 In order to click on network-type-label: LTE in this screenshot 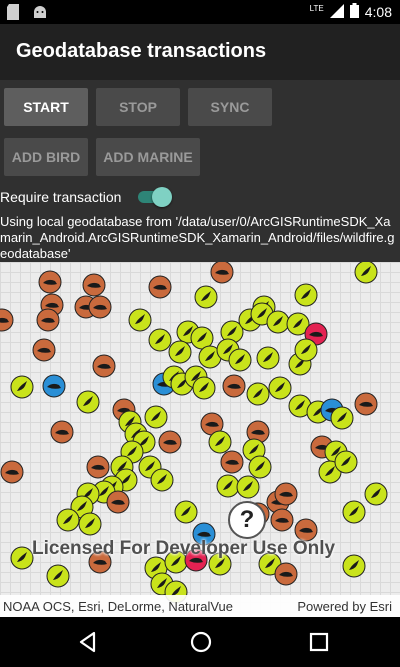, I will do `click(316, 8)`.